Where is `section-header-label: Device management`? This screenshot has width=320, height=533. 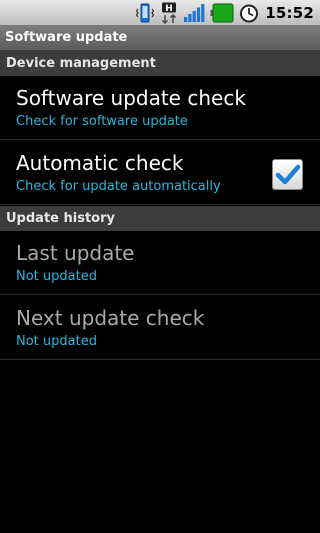 section-header-label: Device management is located at coordinates (81, 63).